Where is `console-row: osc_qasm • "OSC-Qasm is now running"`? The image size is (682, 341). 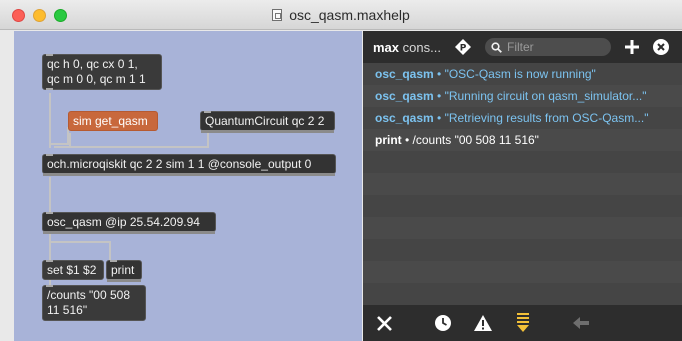 console-row: osc_qasm • "OSC-Qasm is now running" is located at coordinates (522, 74).